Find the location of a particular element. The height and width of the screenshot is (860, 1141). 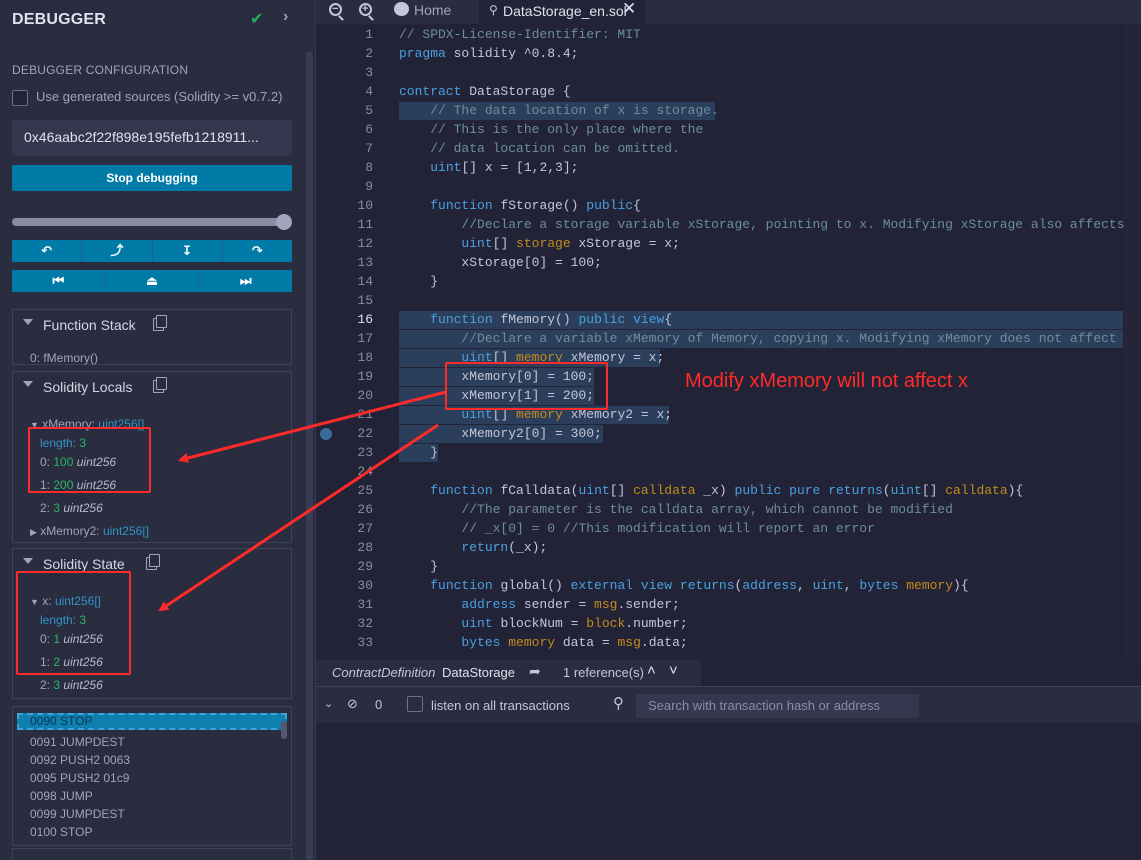

annotation-arrows is located at coordinates (302, 501).